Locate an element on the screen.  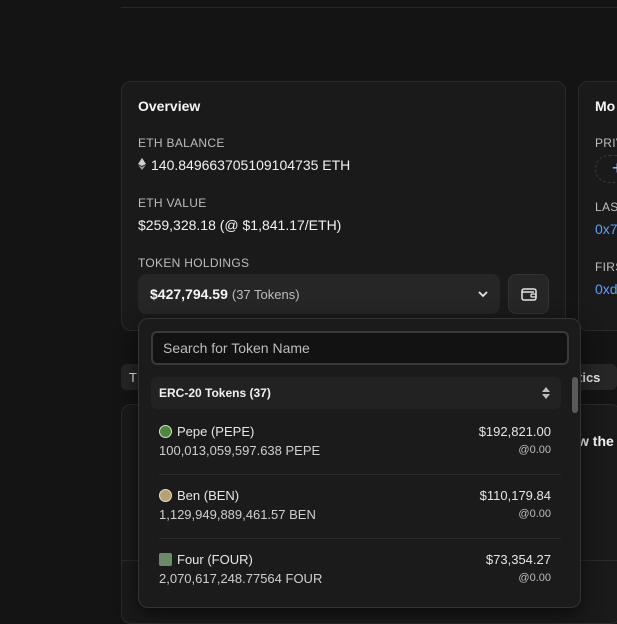
wallet-button is located at coordinates (528, 294).